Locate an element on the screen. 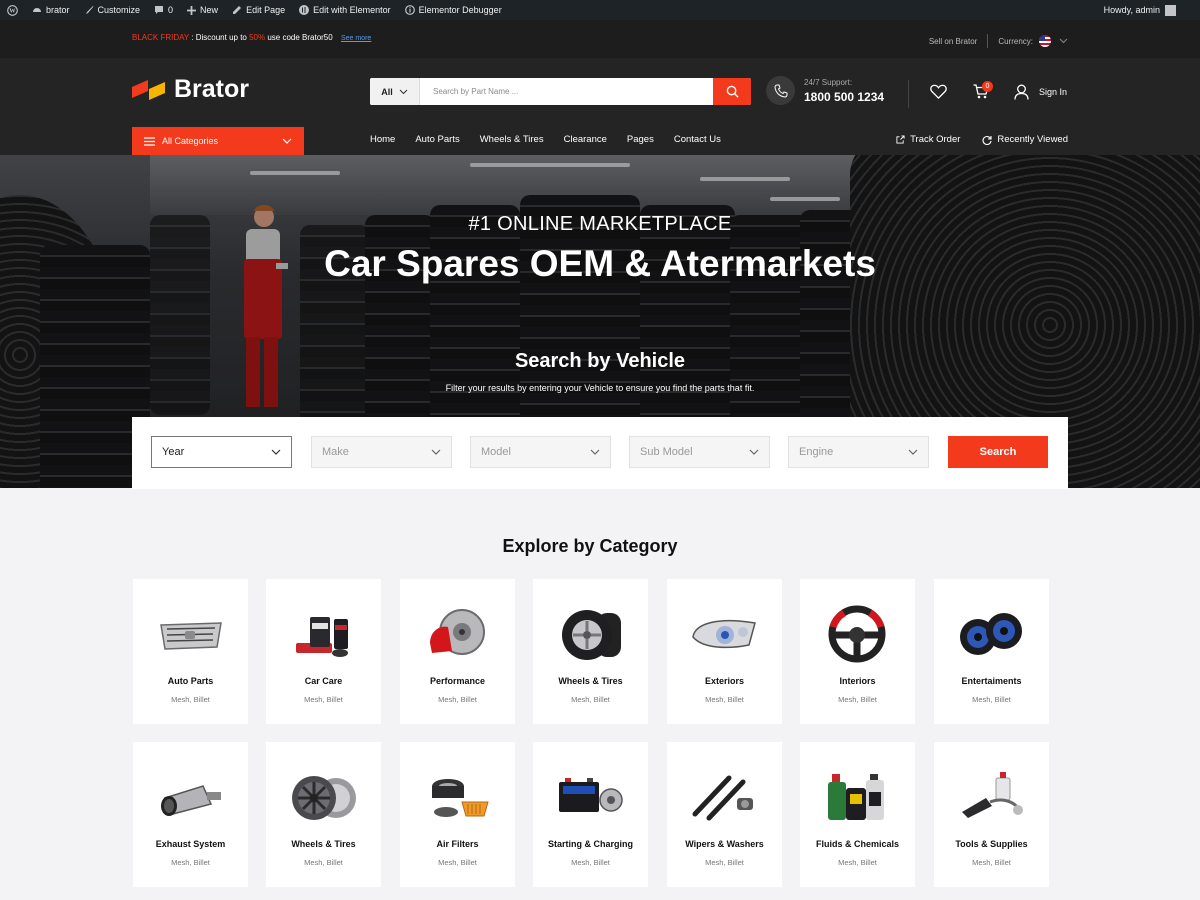 The height and width of the screenshot is (900, 1200). support-block: 24/7 Support: 1800 500 1234 is located at coordinates (825, 90).